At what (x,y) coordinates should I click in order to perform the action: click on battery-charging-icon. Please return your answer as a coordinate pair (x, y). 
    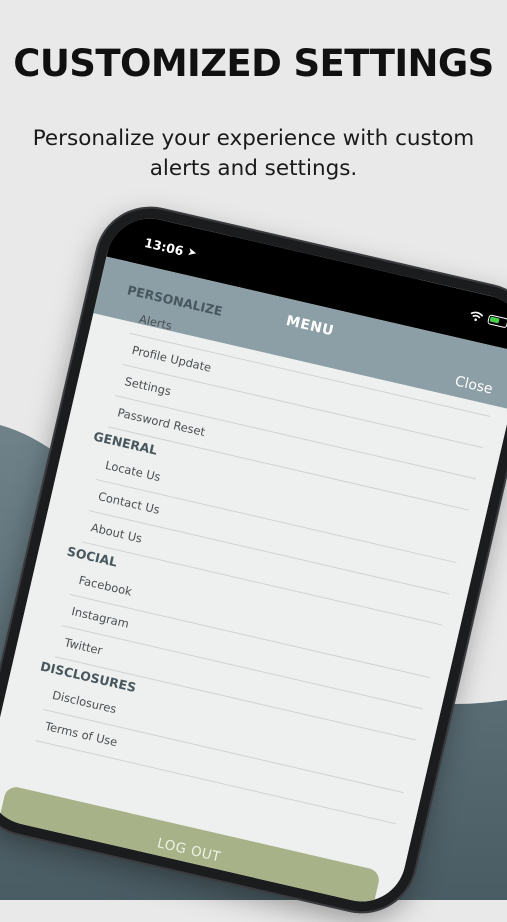
    Looking at the image, I should click on (497, 321).